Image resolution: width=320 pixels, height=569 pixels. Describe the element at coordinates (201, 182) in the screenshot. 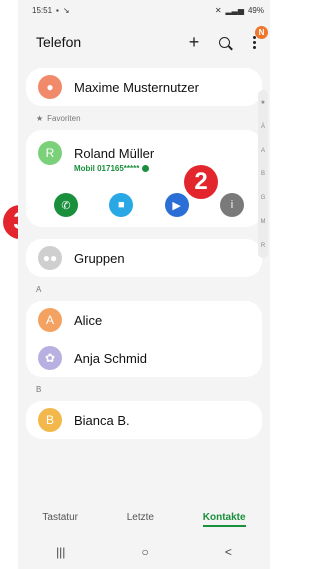

I see `callout-2: 2` at that location.